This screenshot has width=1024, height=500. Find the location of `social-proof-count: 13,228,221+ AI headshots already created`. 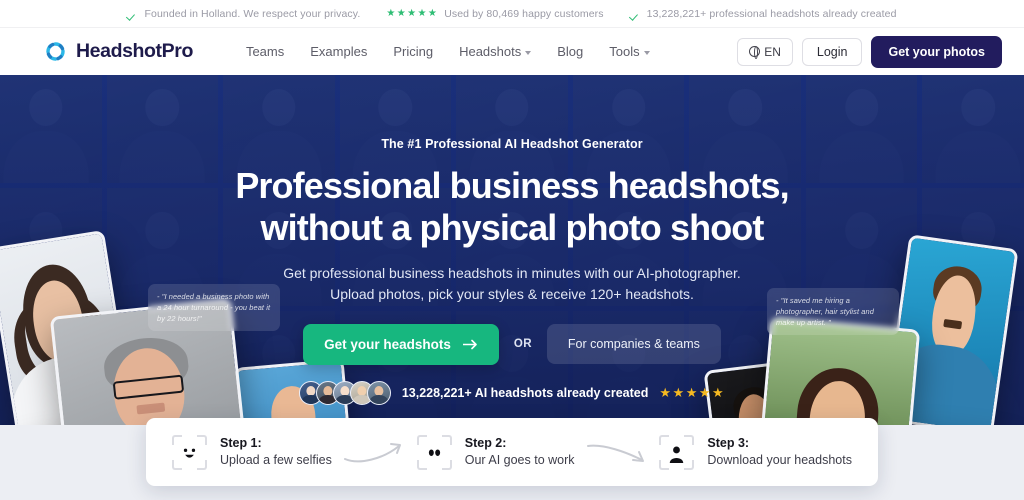

social-proof-count: 13,228,221+ AI headshots already created is located at coordinates (525, 392).